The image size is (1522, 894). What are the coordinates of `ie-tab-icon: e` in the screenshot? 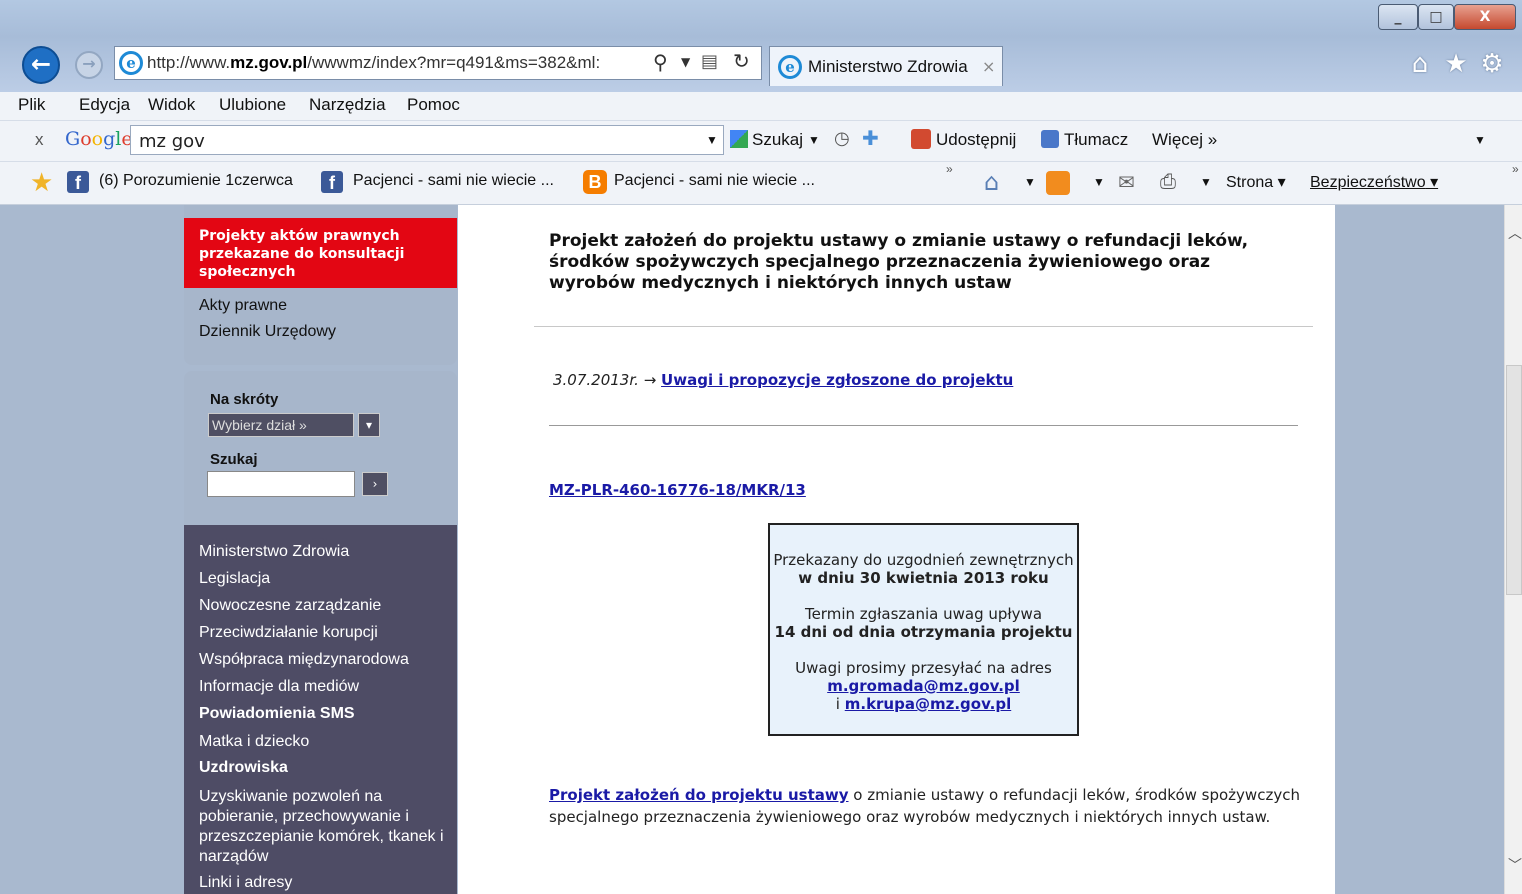 It's located at (790, 67).